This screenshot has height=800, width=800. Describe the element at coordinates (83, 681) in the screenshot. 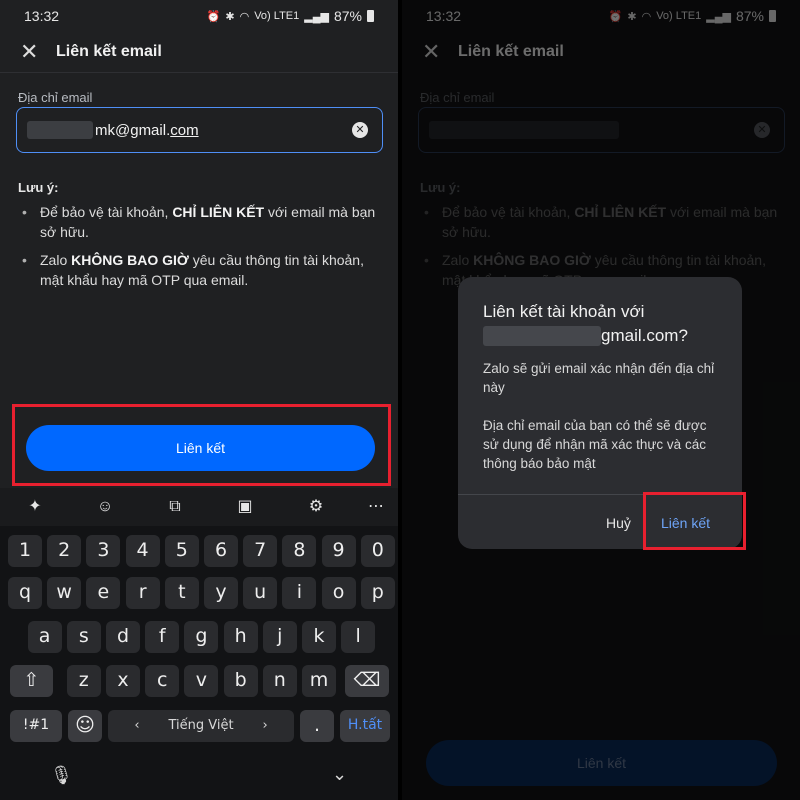

I see `key-z: z` at that location.